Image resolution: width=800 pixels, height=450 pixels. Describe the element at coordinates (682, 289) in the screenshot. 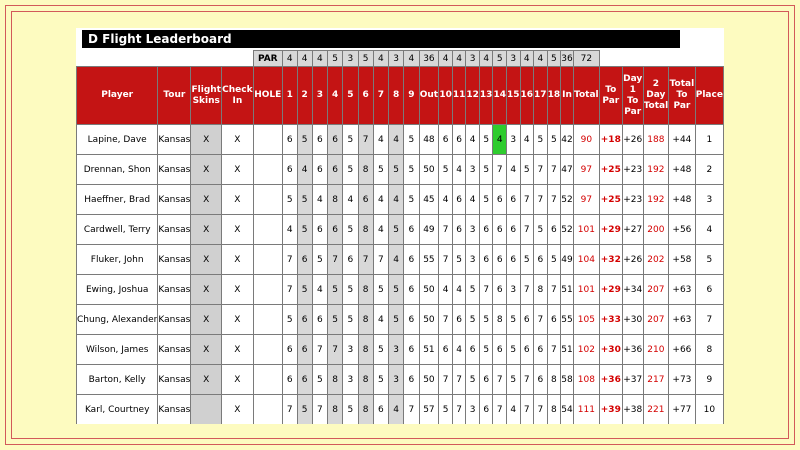

I see `score-total-to-par: +63` at that location.